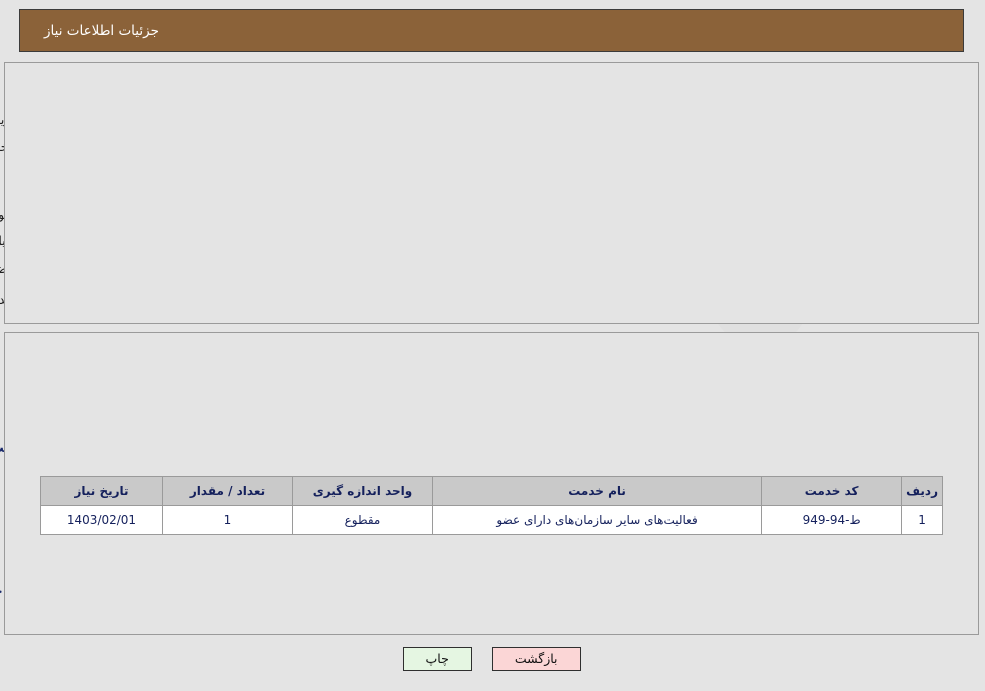  Describe the element at coordinates (438, 659) in the screenshot. I see `print-button: چاپ` at that location.